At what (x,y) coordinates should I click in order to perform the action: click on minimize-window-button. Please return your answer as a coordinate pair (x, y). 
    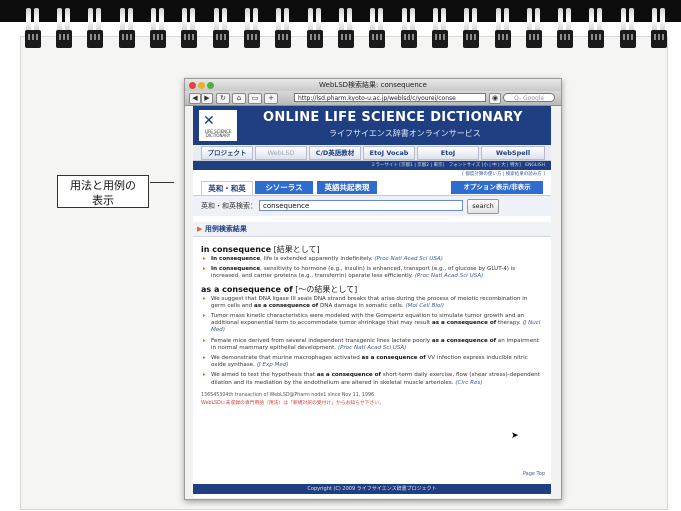
    Looking at the image, I should click on (201, 85).